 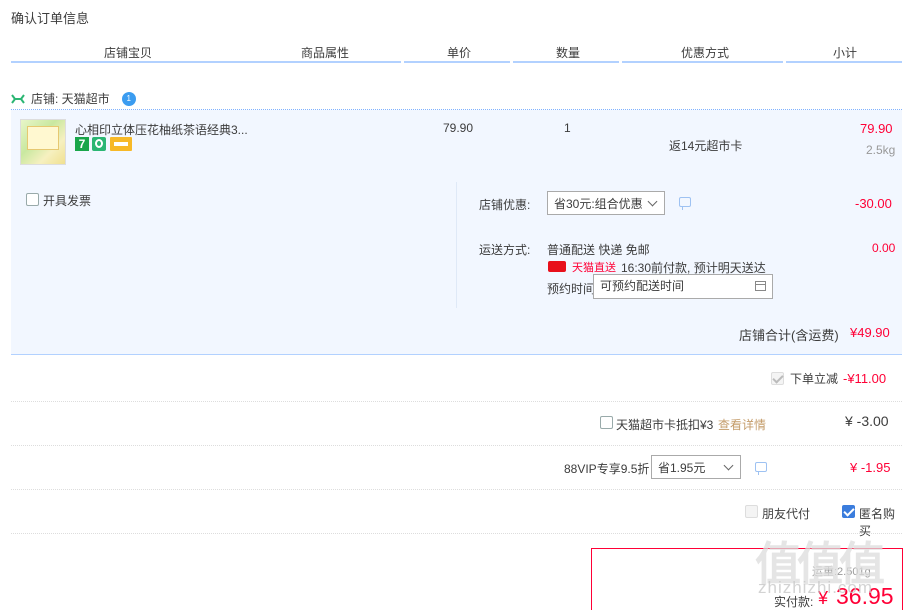 What do you see at coordinates (606, 422) in the screenshot?
I see `supermarket-card-checkbox` at bounding box center [606, 422].